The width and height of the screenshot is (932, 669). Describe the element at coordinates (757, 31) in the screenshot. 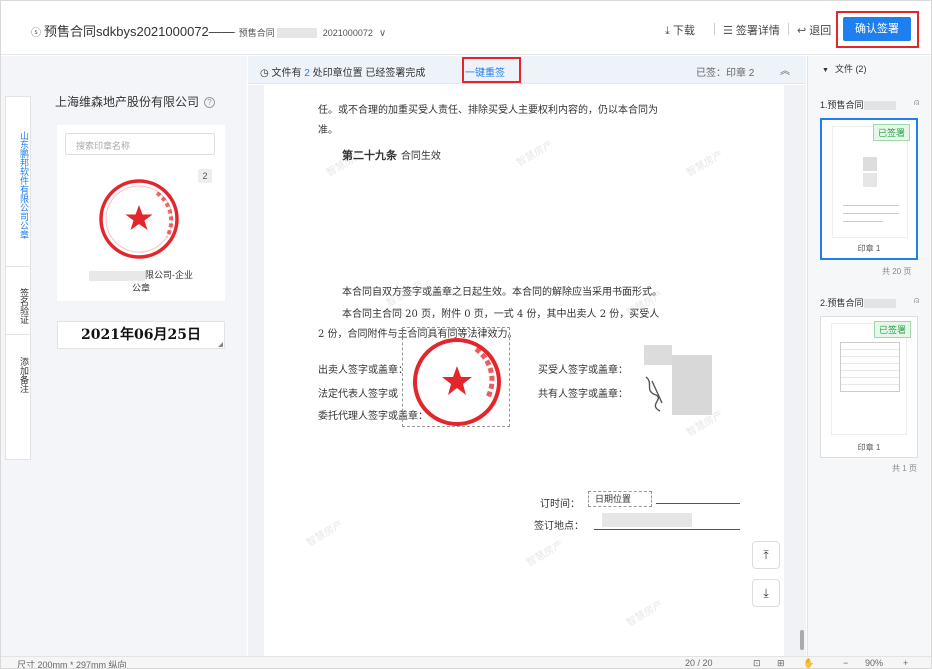

I see `sign-details-label: 签署详情` at that location.